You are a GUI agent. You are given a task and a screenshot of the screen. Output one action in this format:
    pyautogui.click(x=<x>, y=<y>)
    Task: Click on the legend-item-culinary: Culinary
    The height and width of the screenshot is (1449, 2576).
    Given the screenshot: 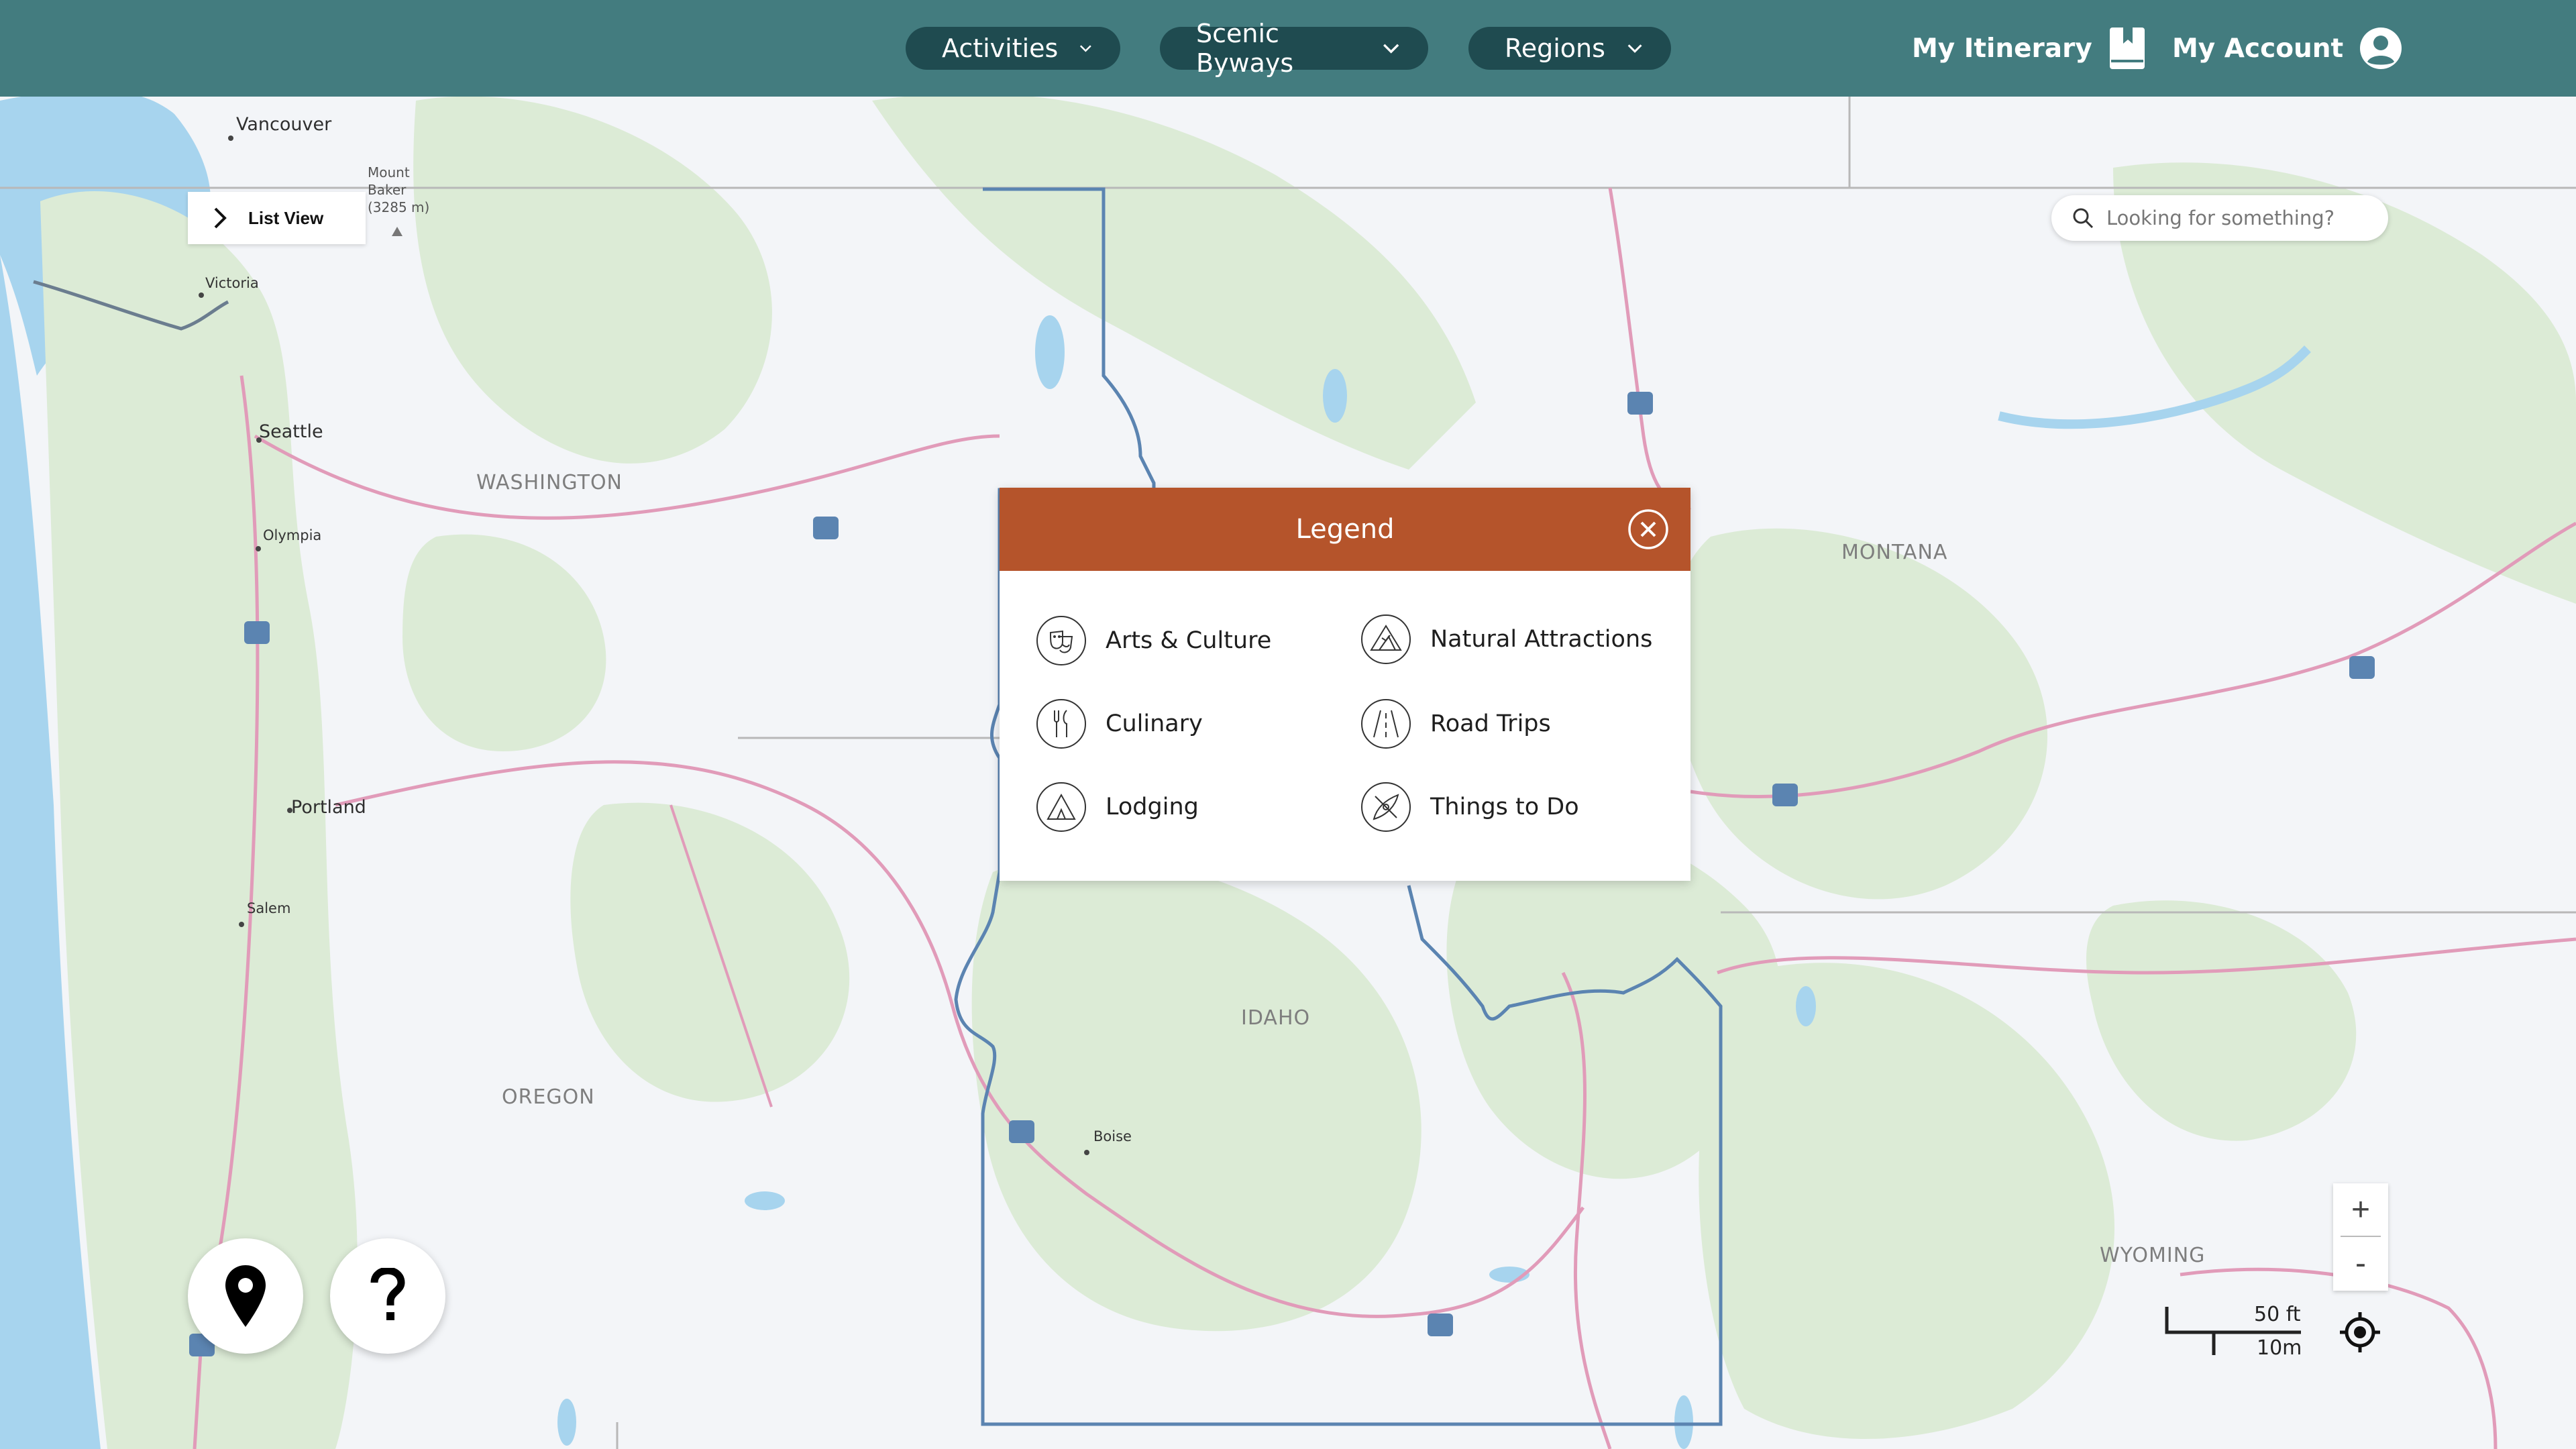 What is the action you would take?
    pyautogui.click(x=1119, y=723)
    